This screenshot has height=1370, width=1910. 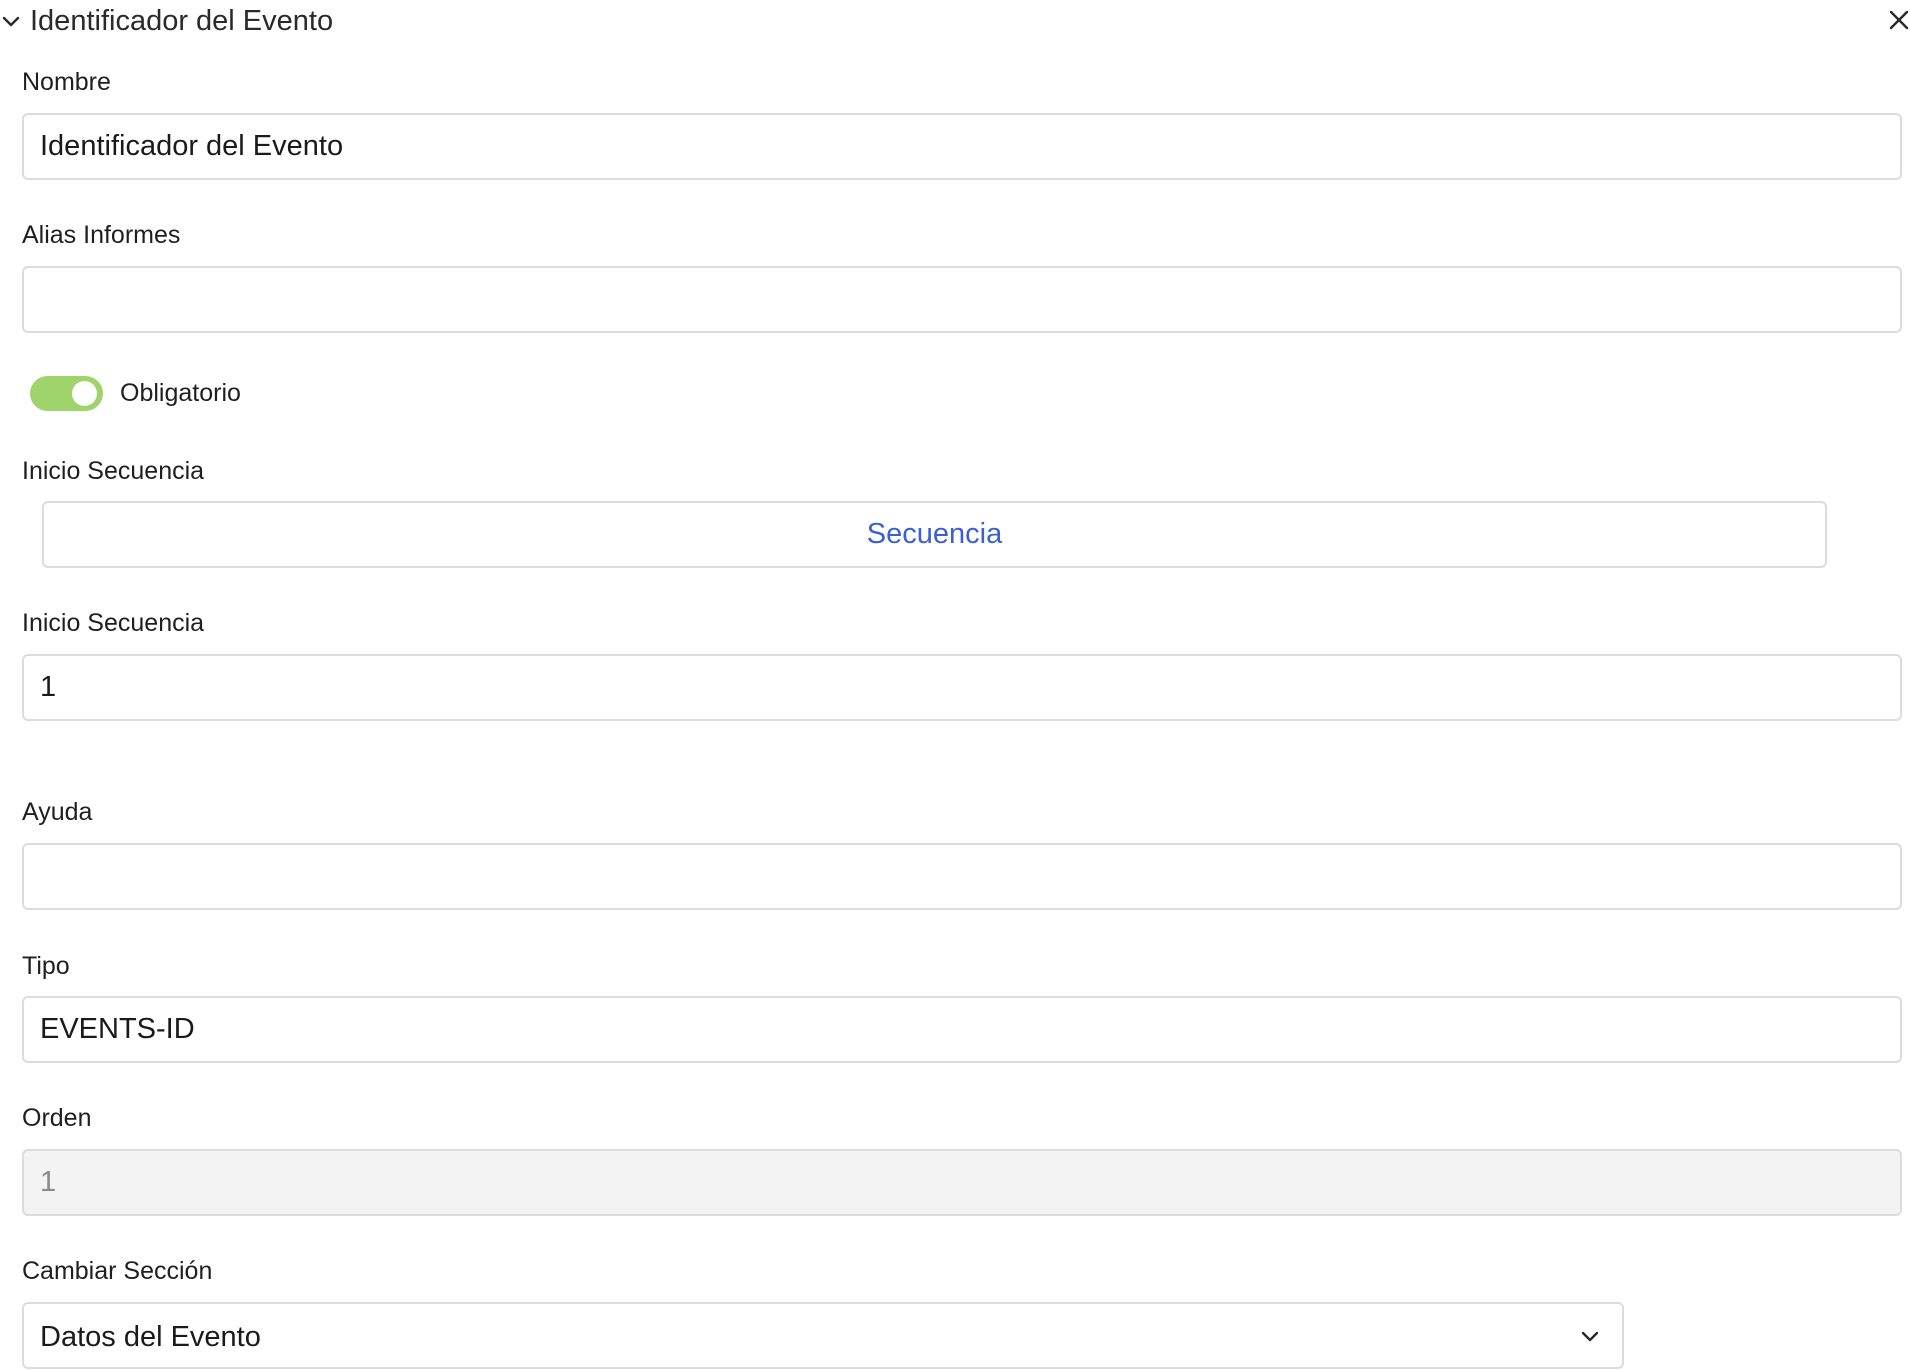 I want to click on inicio-secuencia-input, so click(x=962, y=687).